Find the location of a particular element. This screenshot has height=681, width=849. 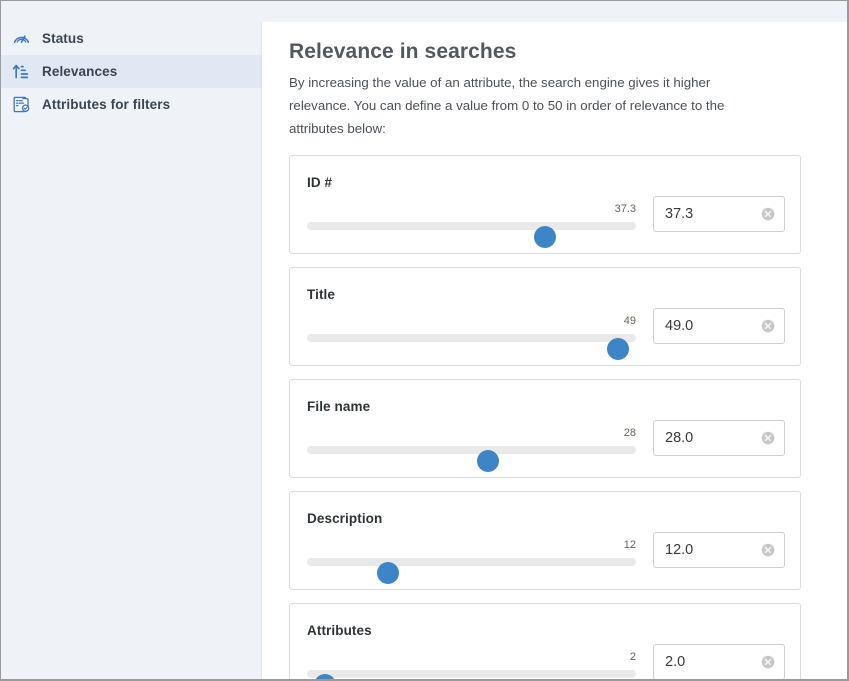

slider-value-label: 49 is located at coordinates (629, 320).